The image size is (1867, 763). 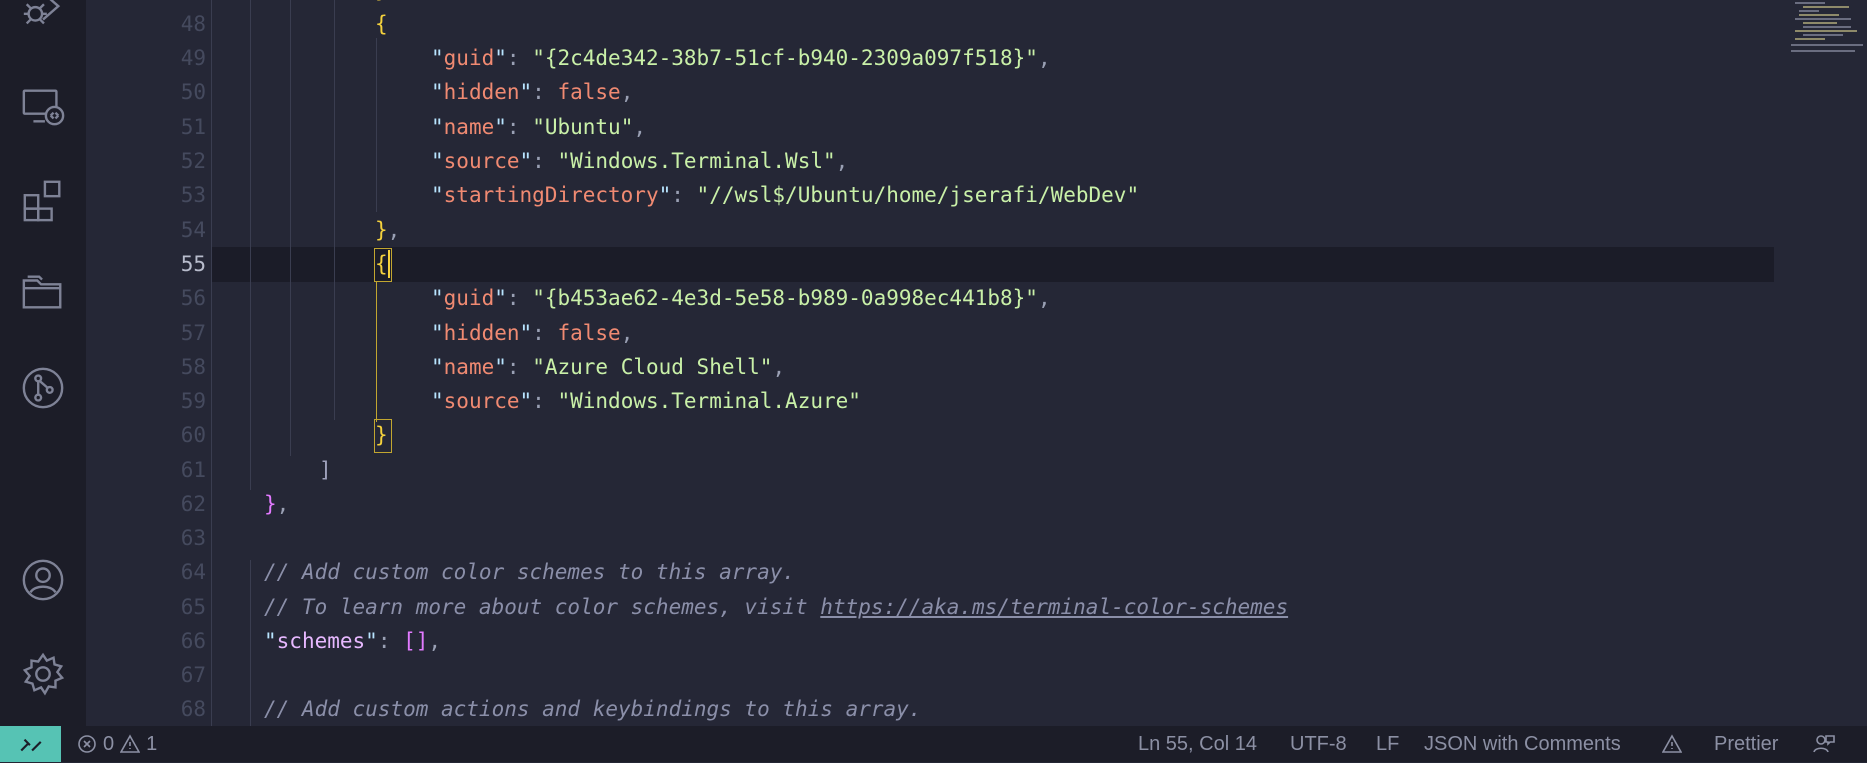 I want to click on activity-bar, so click(x=43, y=363).